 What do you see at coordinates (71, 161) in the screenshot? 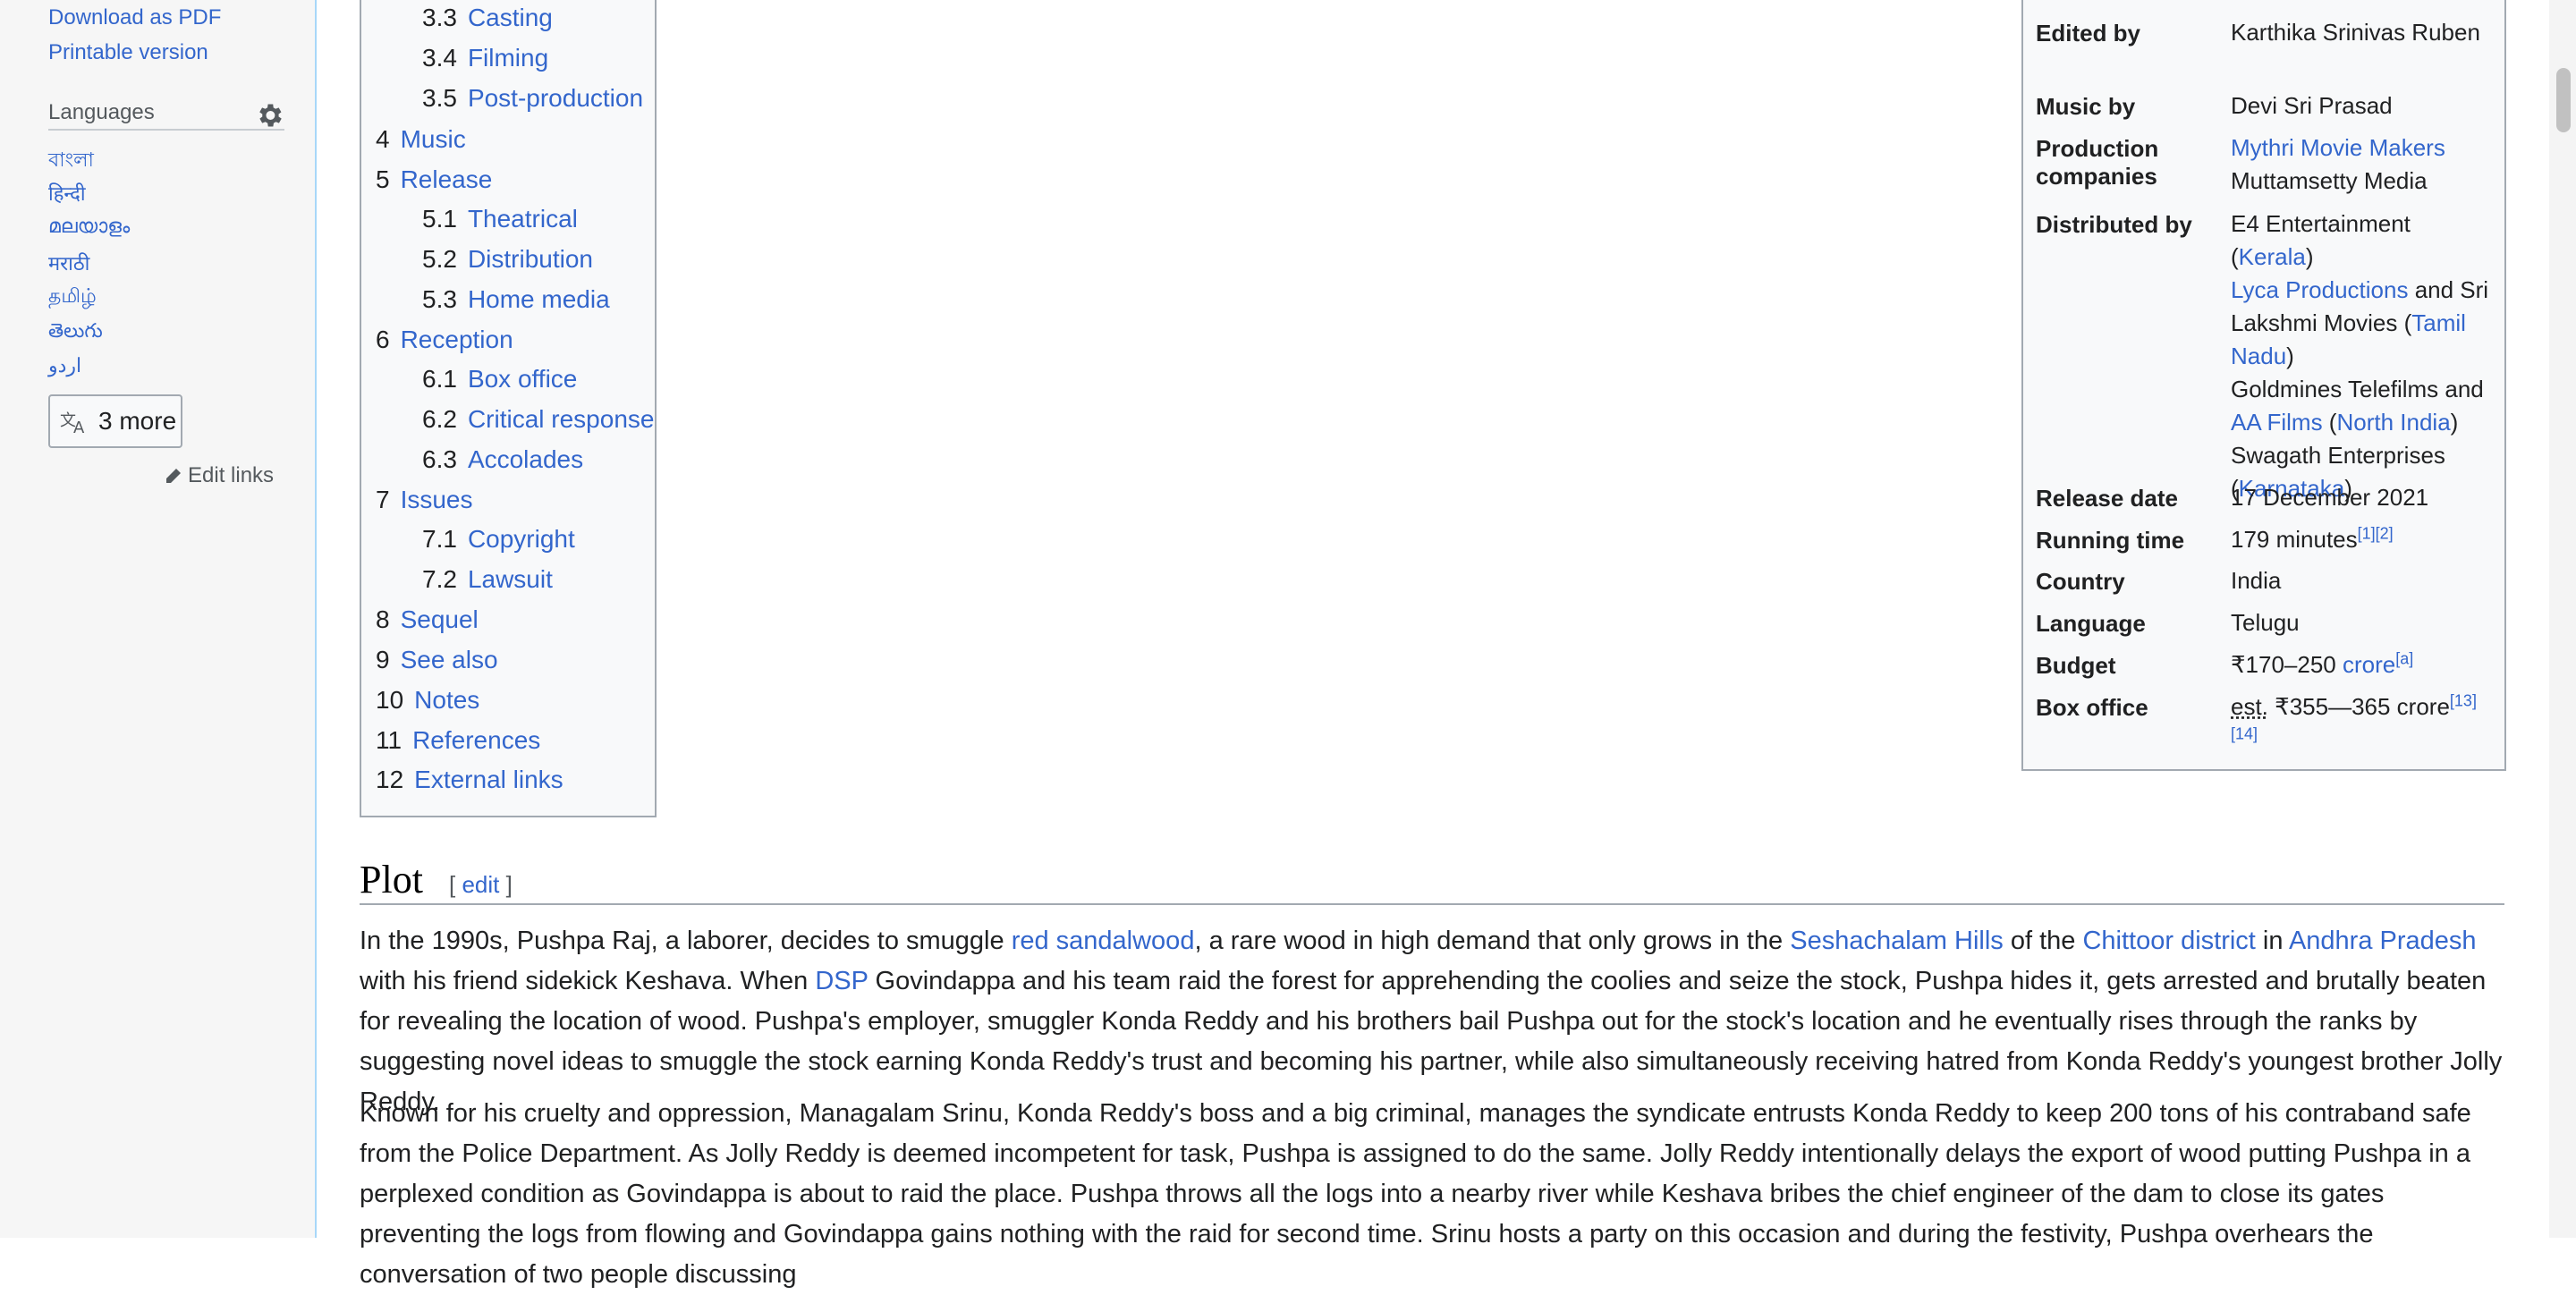
I see `lang-bengali: বাংলা` at bounding box center [71, 161].